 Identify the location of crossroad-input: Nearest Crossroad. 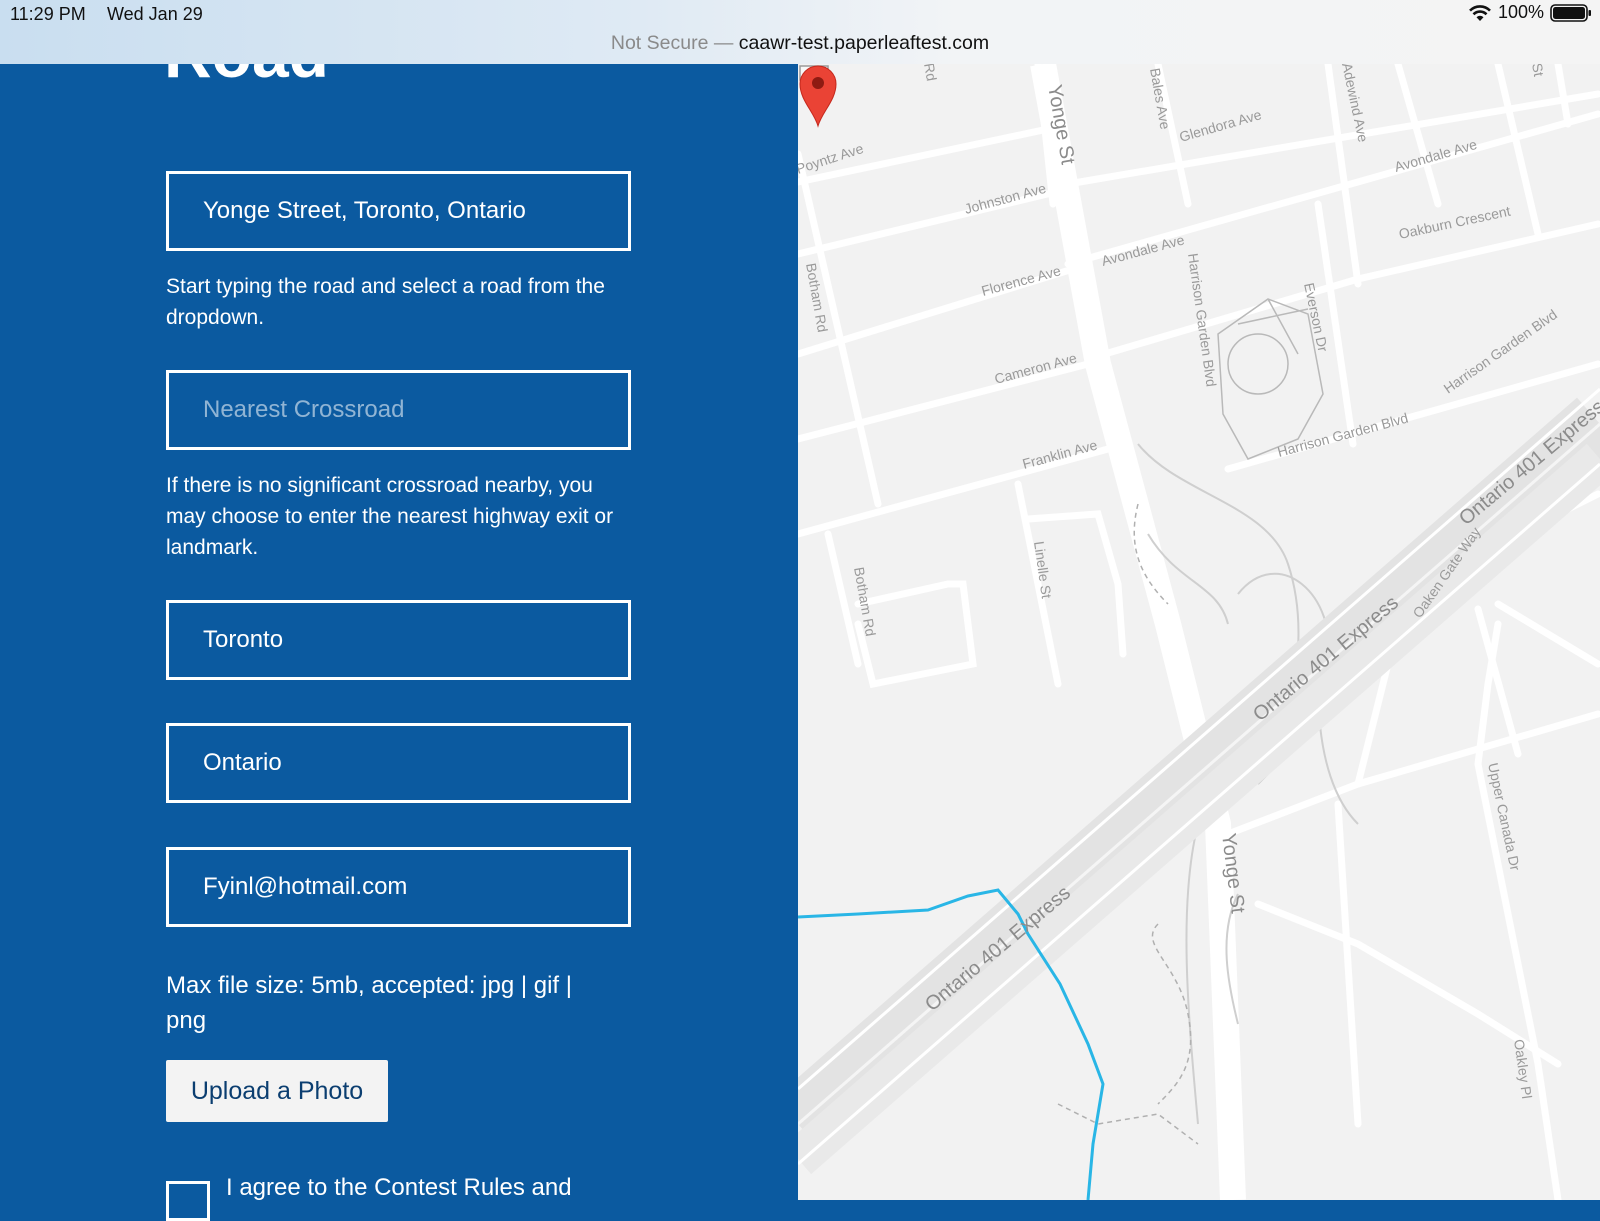
(398, 410).